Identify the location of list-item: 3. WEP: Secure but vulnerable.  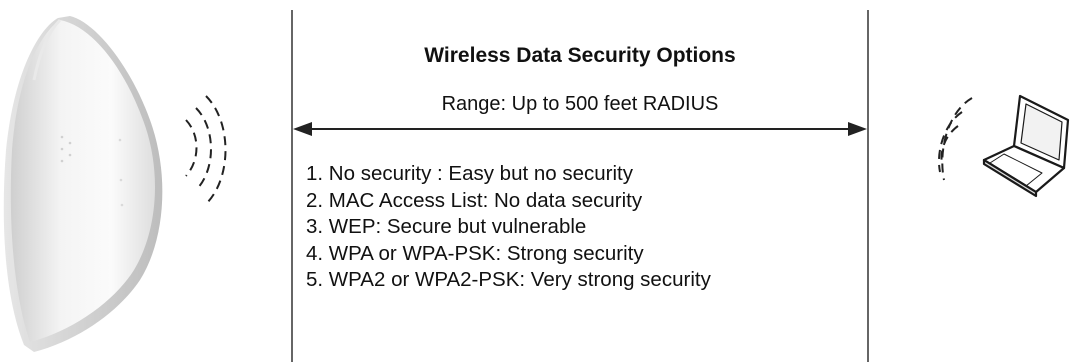
(446, 226).